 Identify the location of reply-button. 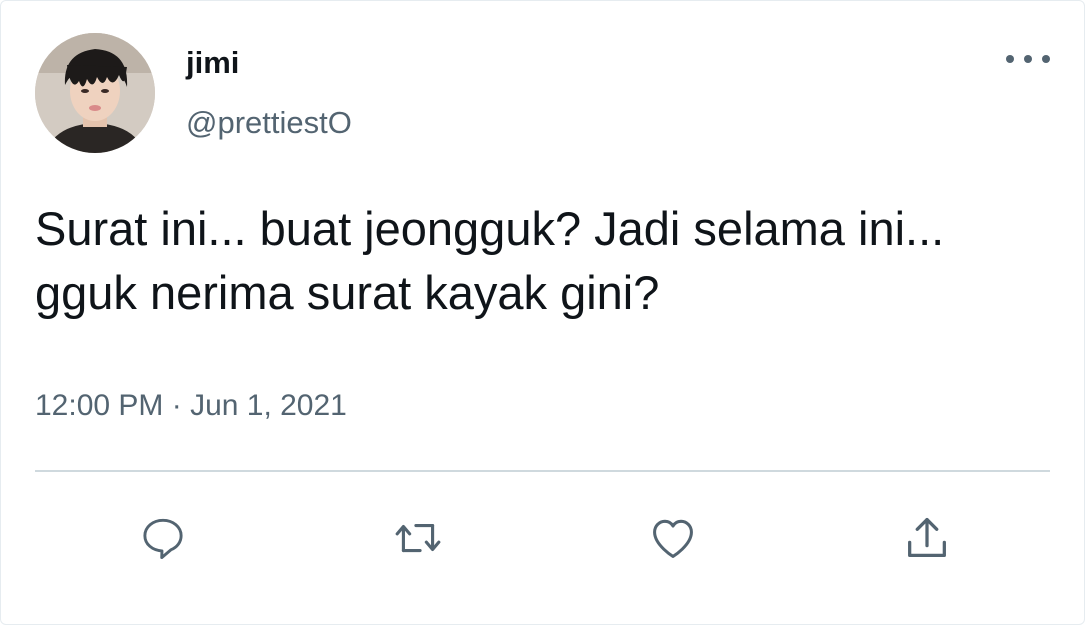
(163, 538).